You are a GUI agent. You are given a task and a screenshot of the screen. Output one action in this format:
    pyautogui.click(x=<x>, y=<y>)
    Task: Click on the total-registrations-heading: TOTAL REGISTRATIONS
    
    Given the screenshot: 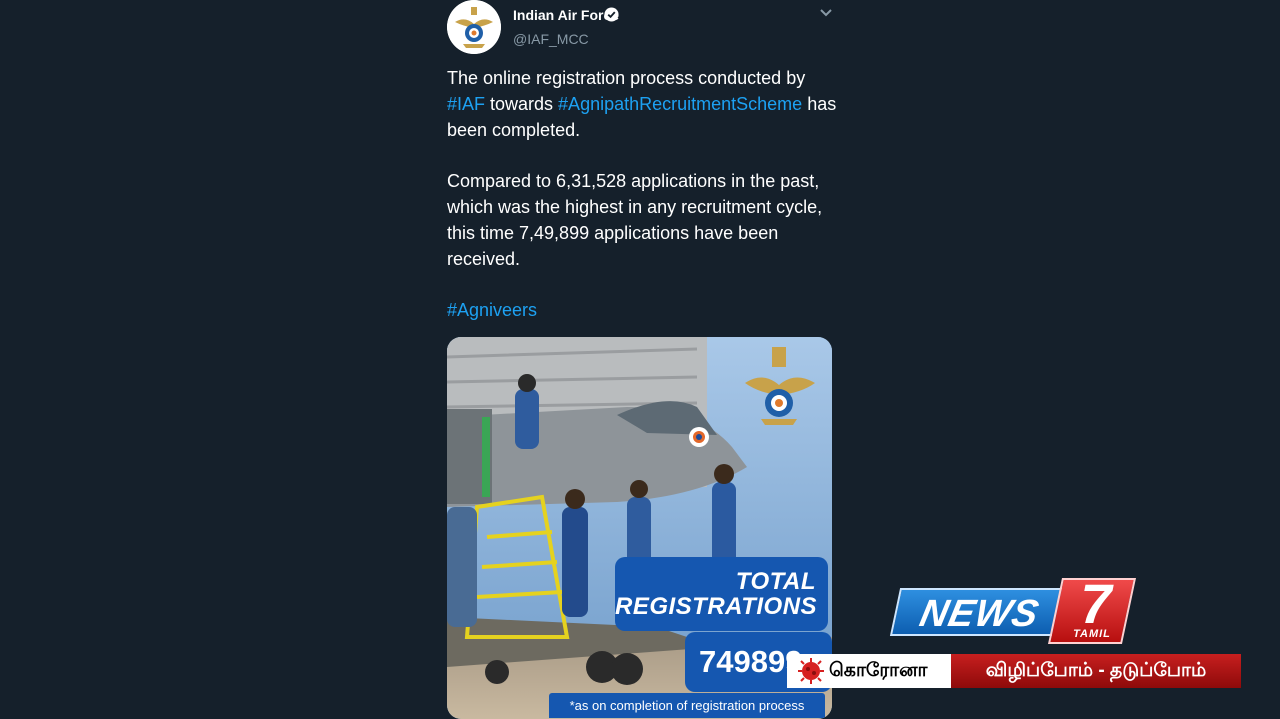 What is the action you would take?
    pyautogui.click(x=721, y=594)
    